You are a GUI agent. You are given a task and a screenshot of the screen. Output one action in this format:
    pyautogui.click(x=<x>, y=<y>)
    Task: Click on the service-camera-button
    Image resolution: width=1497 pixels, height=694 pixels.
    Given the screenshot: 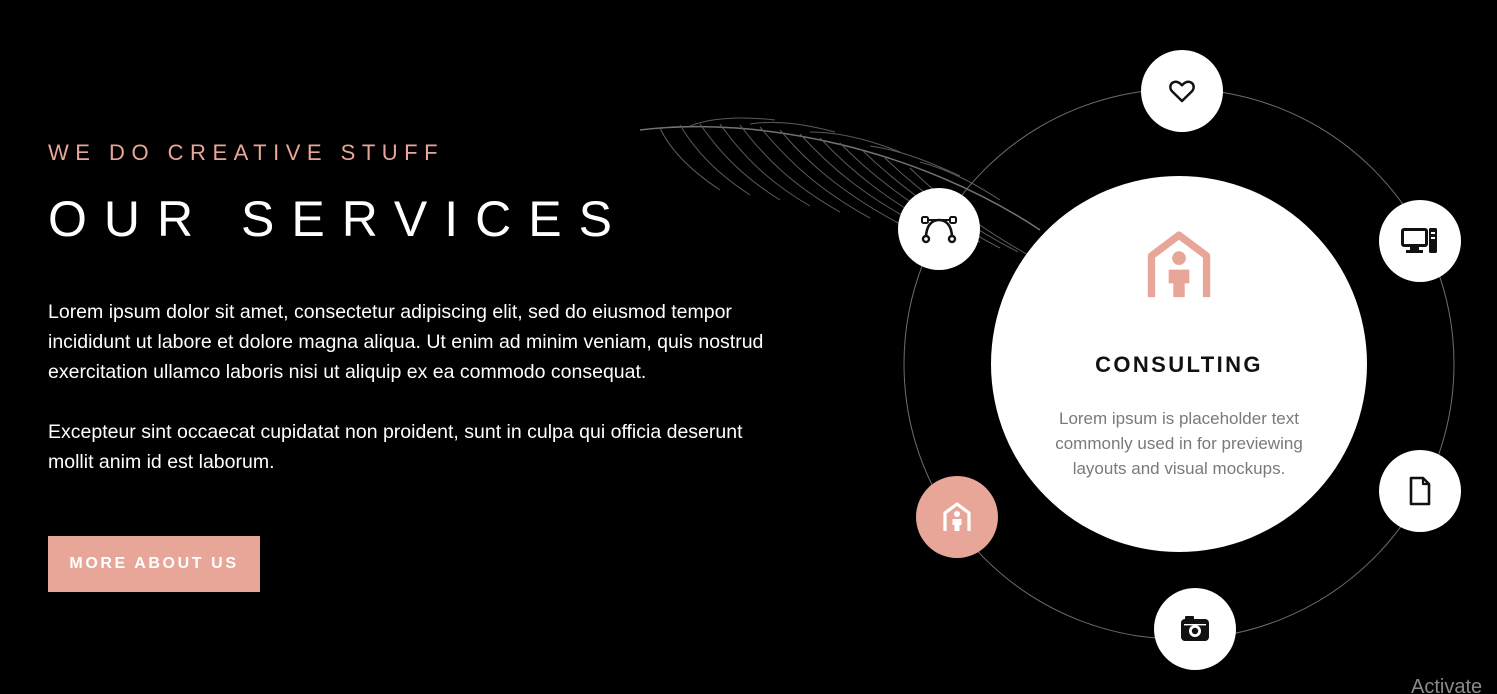 What is the action you would take?
    pyautogui.click(x=1195, y=629)
    